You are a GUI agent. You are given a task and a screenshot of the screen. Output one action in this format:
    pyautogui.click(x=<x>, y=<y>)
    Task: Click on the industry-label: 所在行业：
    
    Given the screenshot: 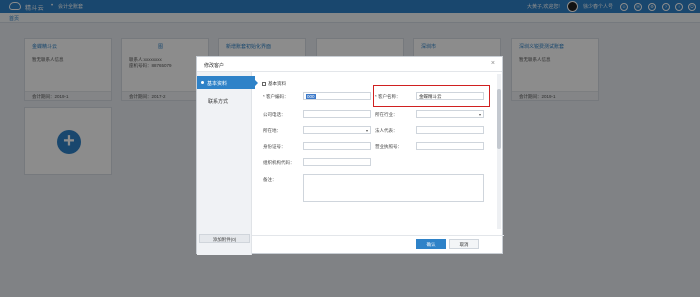 What is the action you would take?
    pyautogui.click(x=386, y=114)
    